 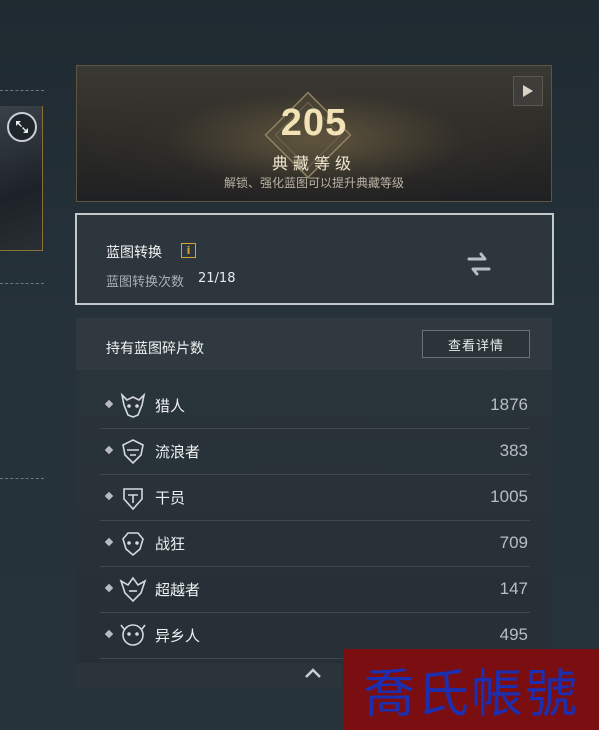 What do you see at coordinates (528, 91) in the screenshot?
I see `play-arrow-icon` at bounding box center [528, 91].